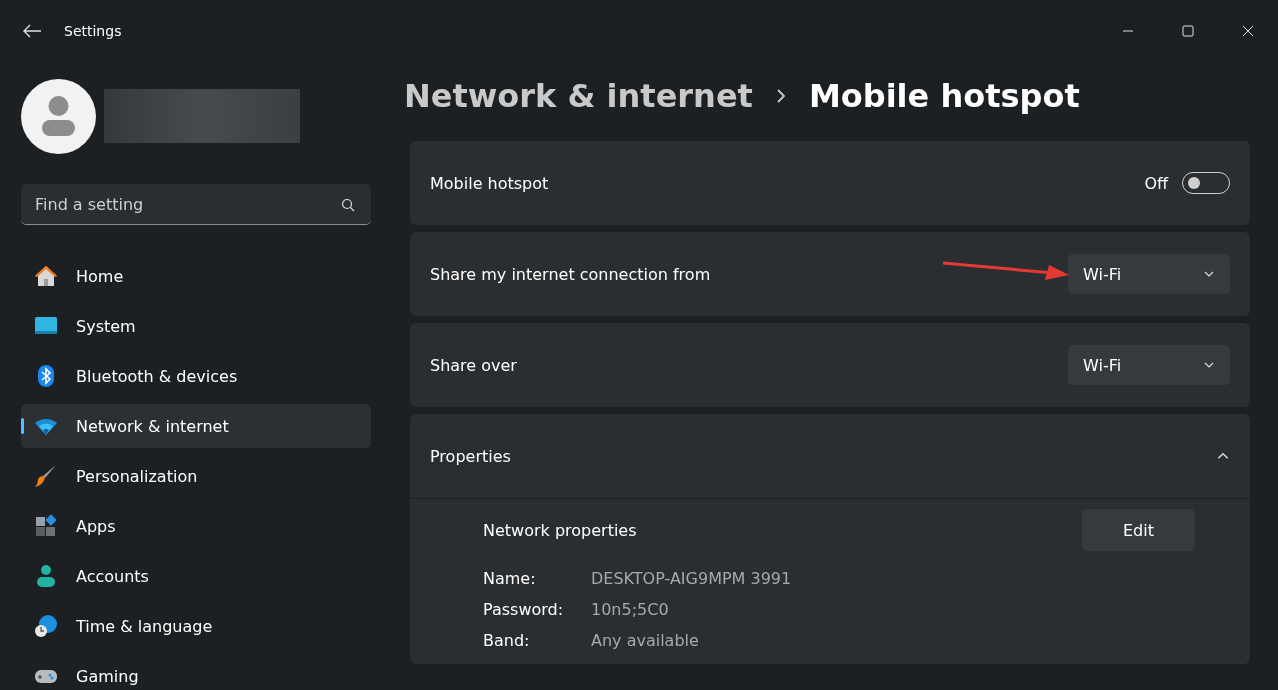 The height and width of the screenshot is (690, 1278). I want to click on sidebar-item: Gaming, so click(196, 672).